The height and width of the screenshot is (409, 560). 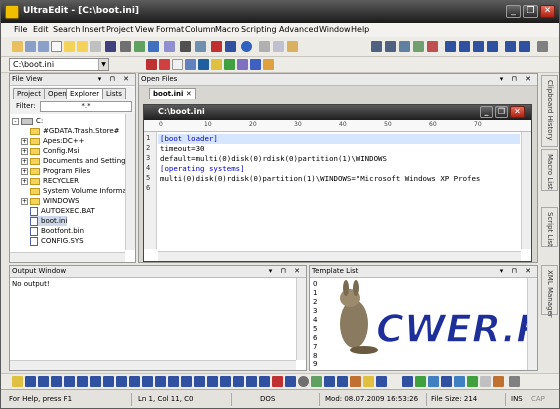 I want to click on hidden-field-icon, so click(x=290, y=381).